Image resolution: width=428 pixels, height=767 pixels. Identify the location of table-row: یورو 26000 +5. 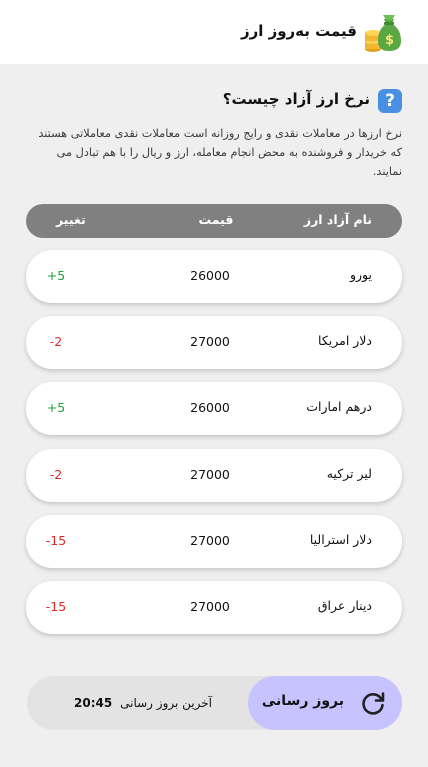
(214, 276).